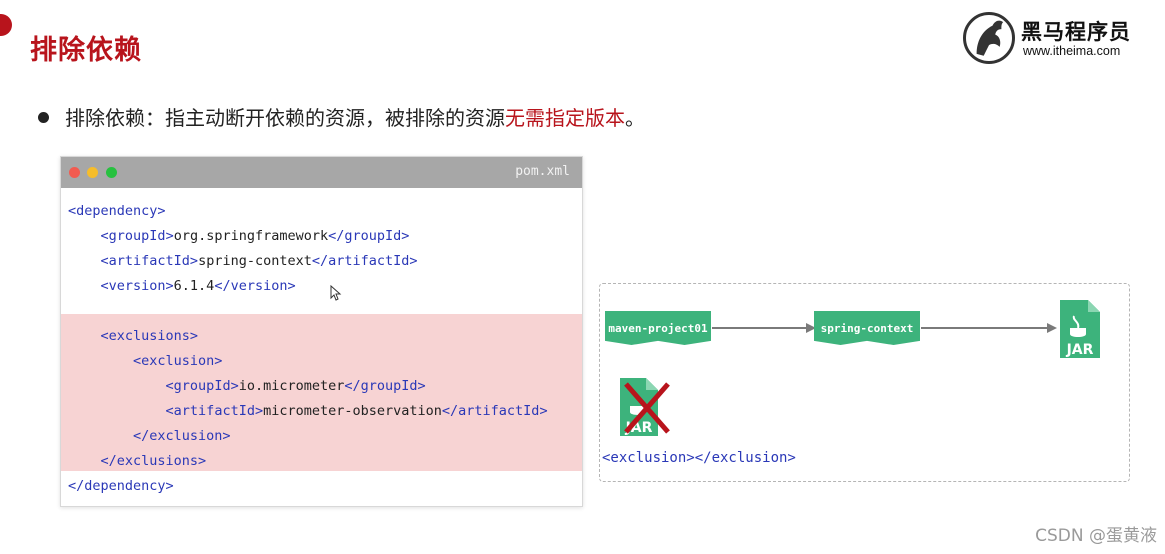 This screenshot has height=554, width=1165. What do you see at coordinates (291, 386) in the screenshot?
I see `code-text: io.micrometer` at bounding box center [291, 386].